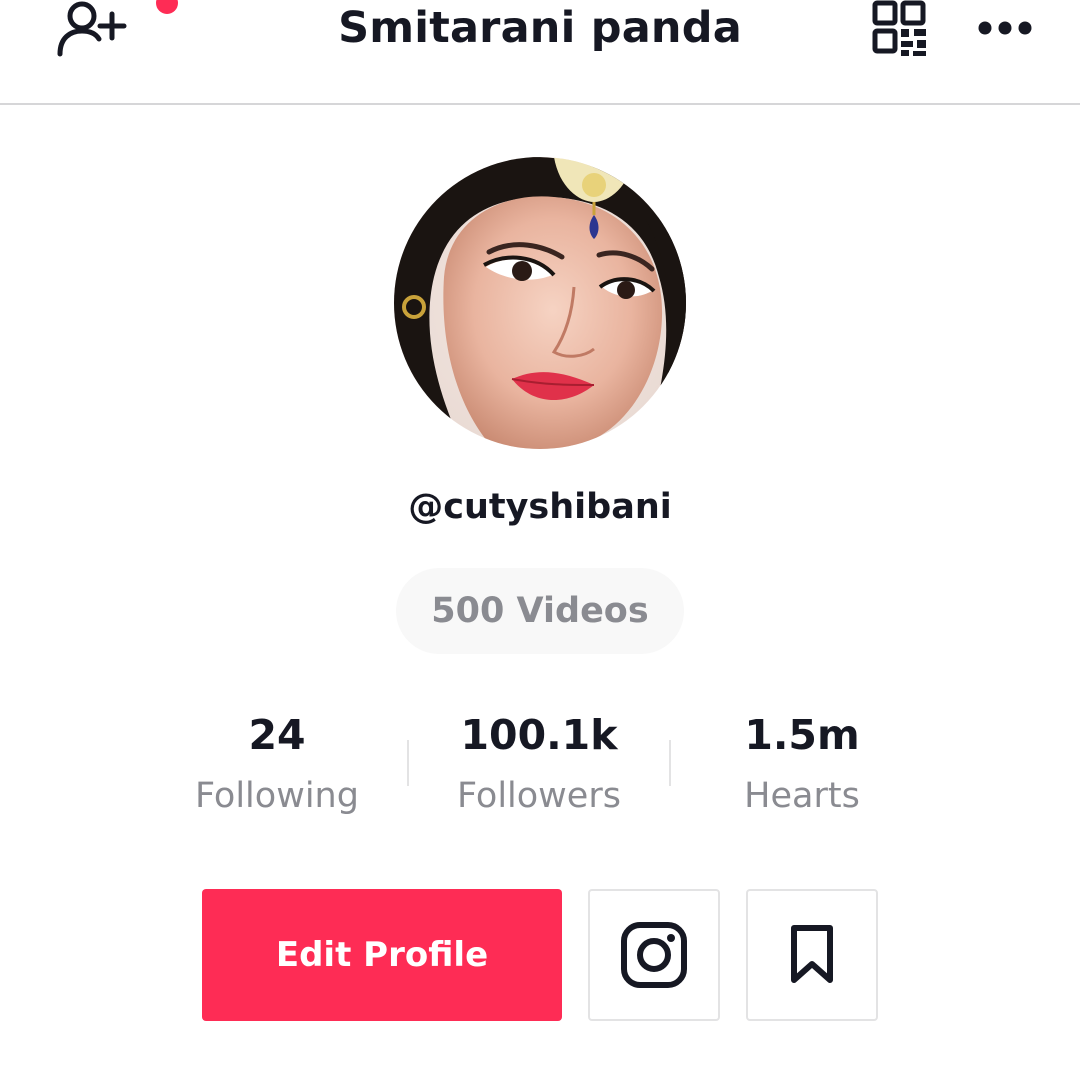  Describe the element at coordinates (539, 735) in the screenshot. I see `stat-value: 100.1k` at that location.